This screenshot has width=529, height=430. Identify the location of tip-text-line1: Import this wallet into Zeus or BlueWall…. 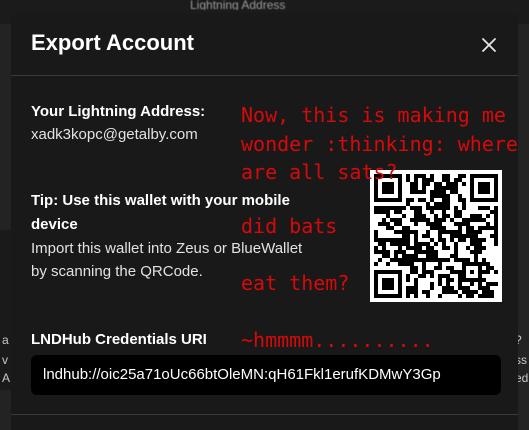
(167, 248).